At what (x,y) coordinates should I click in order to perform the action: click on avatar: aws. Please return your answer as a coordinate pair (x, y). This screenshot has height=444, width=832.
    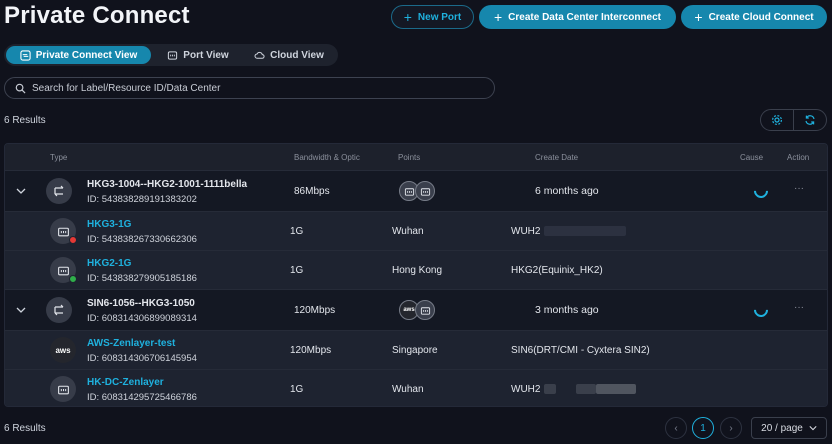
    Looking at the image, I should click on (63, 350).